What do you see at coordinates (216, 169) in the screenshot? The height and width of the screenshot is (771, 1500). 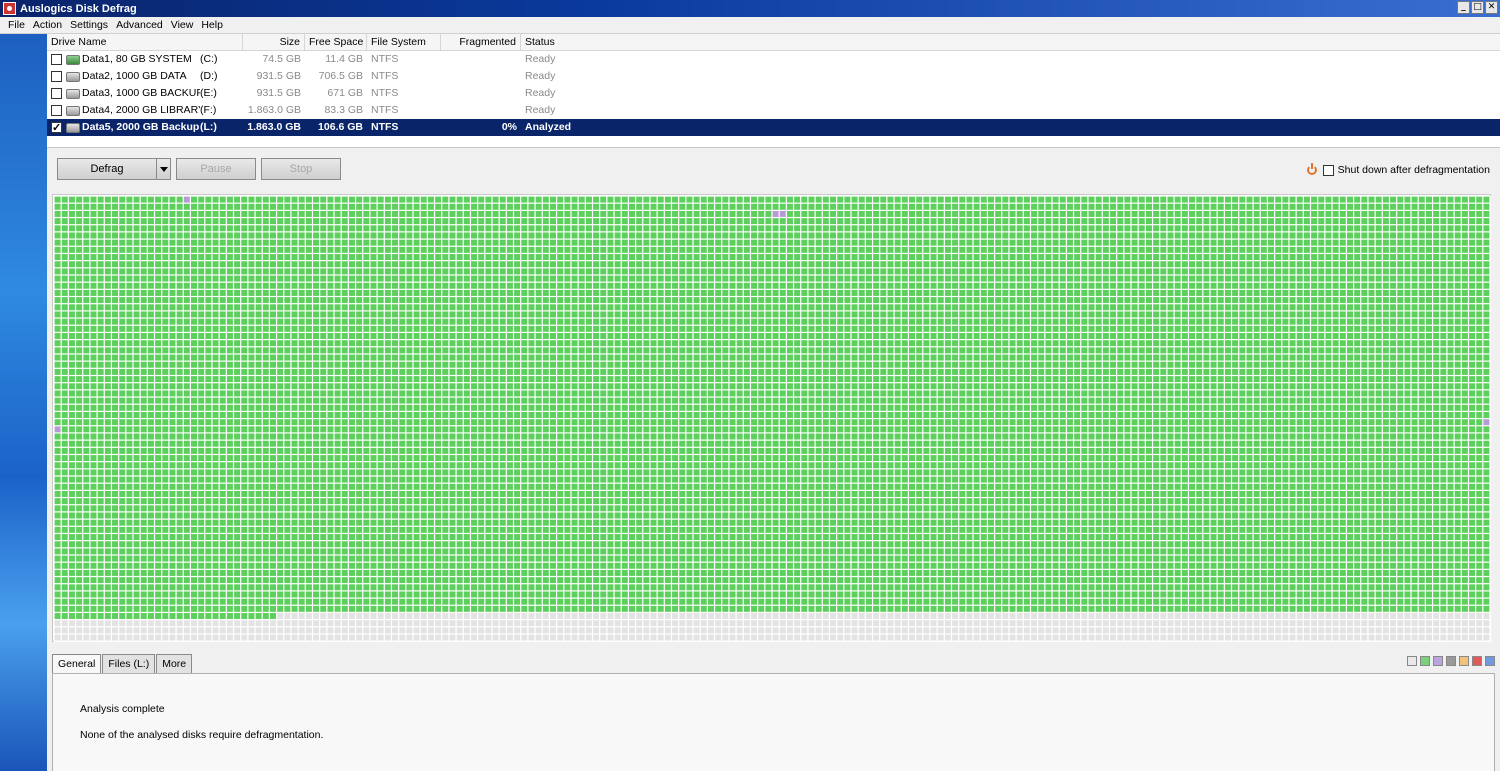 I see `pause-button: Pause` at bounding box center [216, 169].